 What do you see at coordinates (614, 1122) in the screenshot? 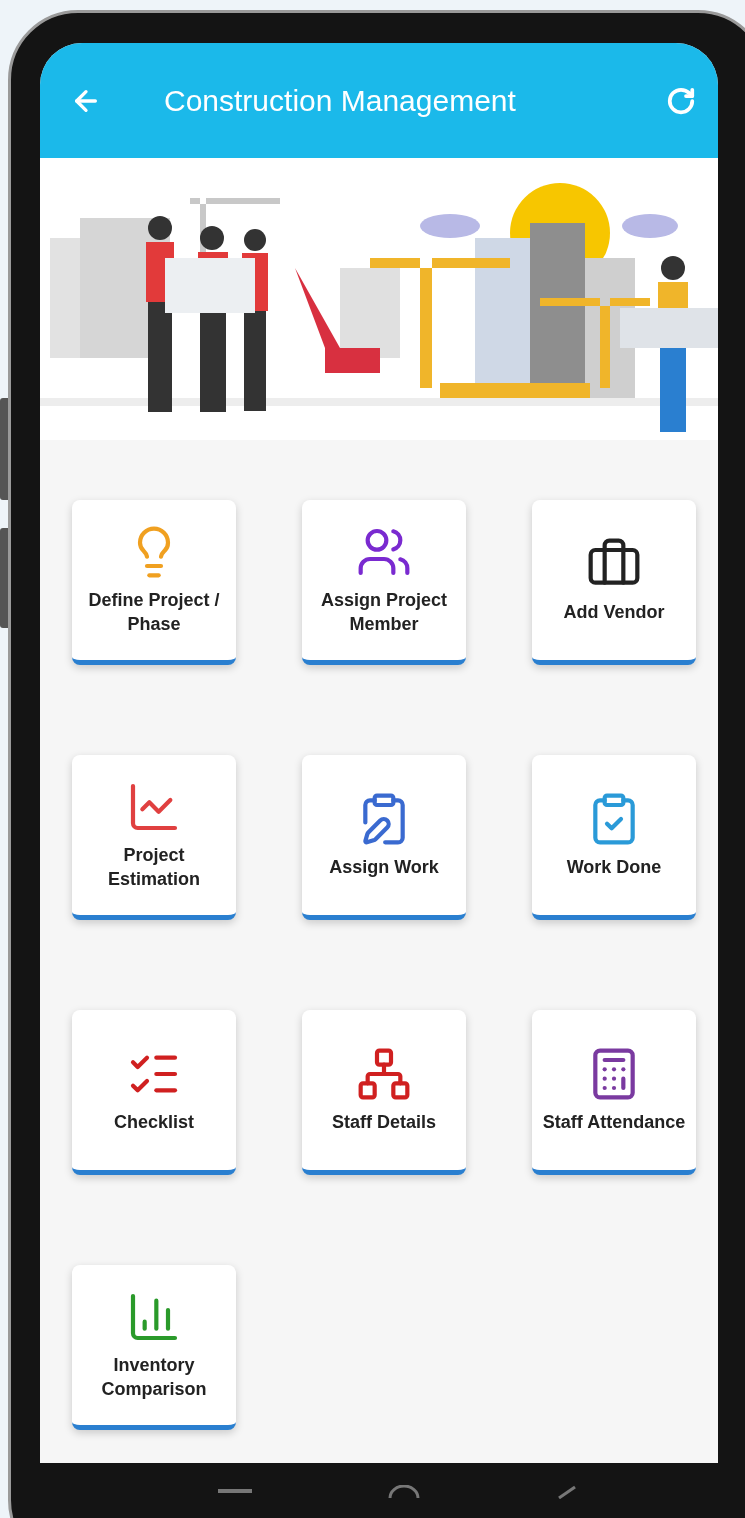
I see `tile-label: Staff Attendance` at bounding box center [614, 1122].